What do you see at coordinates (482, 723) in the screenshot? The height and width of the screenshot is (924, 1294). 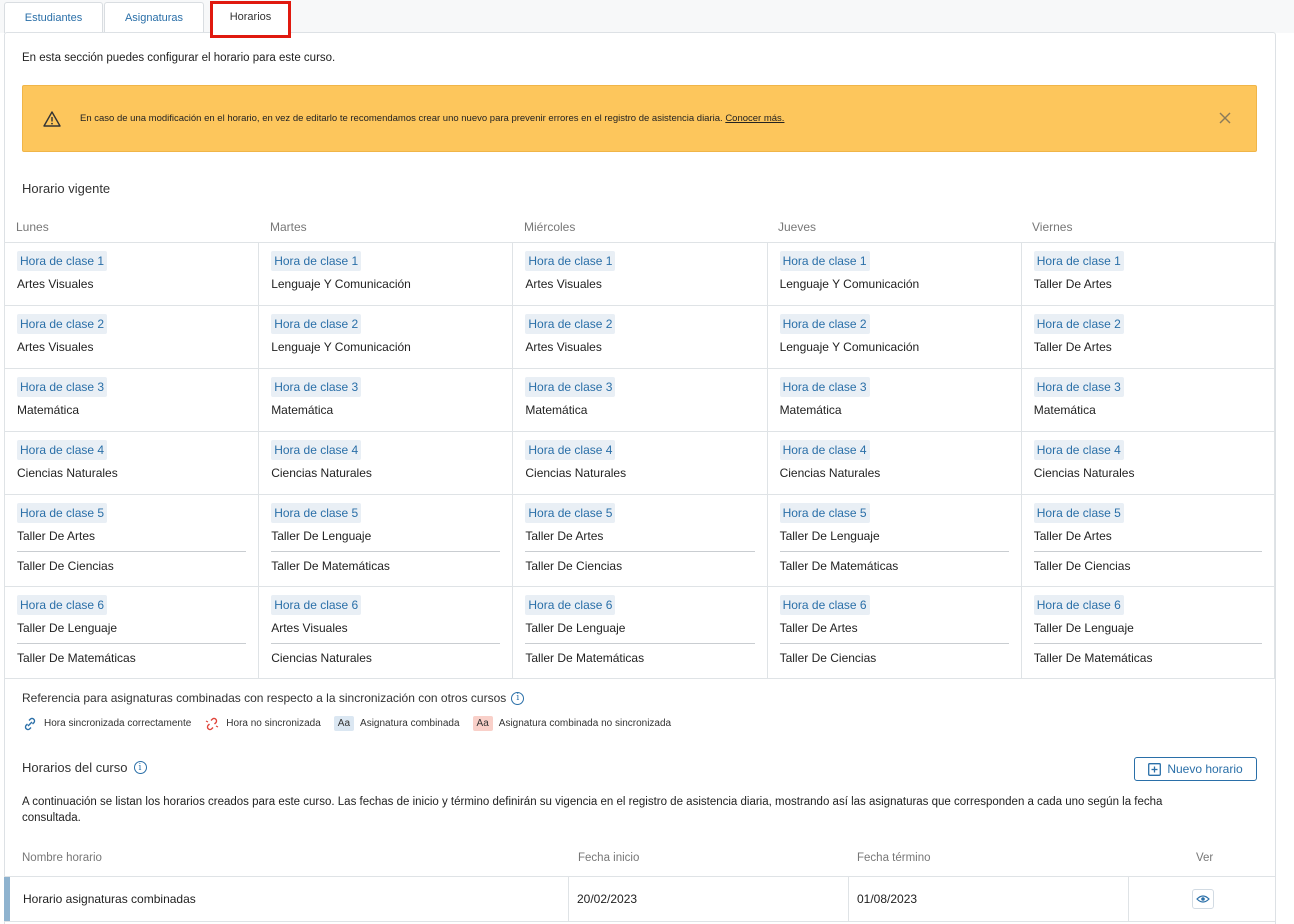 I see `combined-not-synced-badge: Aa` at bounding box center [482, 723].